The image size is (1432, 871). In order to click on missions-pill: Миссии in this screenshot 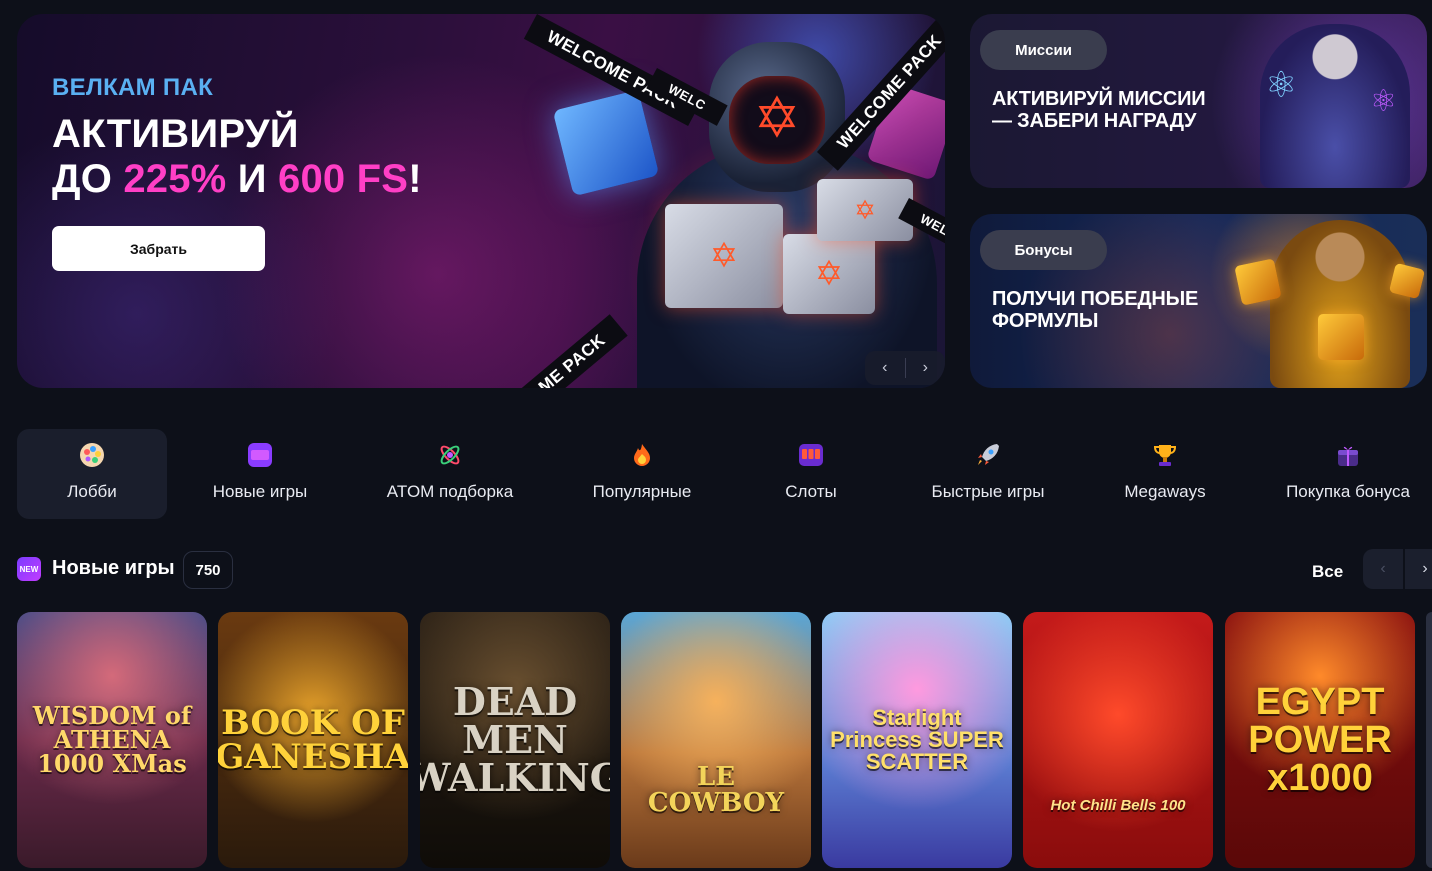, I will do `click(1043, 50)`.